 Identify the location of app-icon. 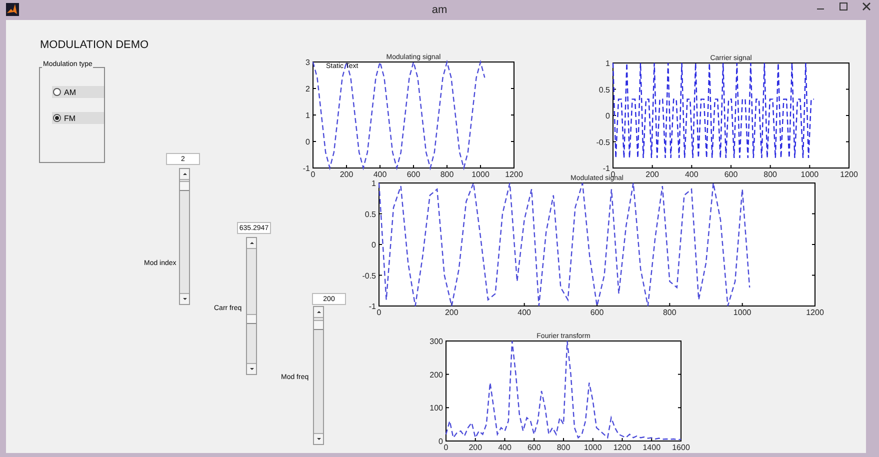
(12, 9).